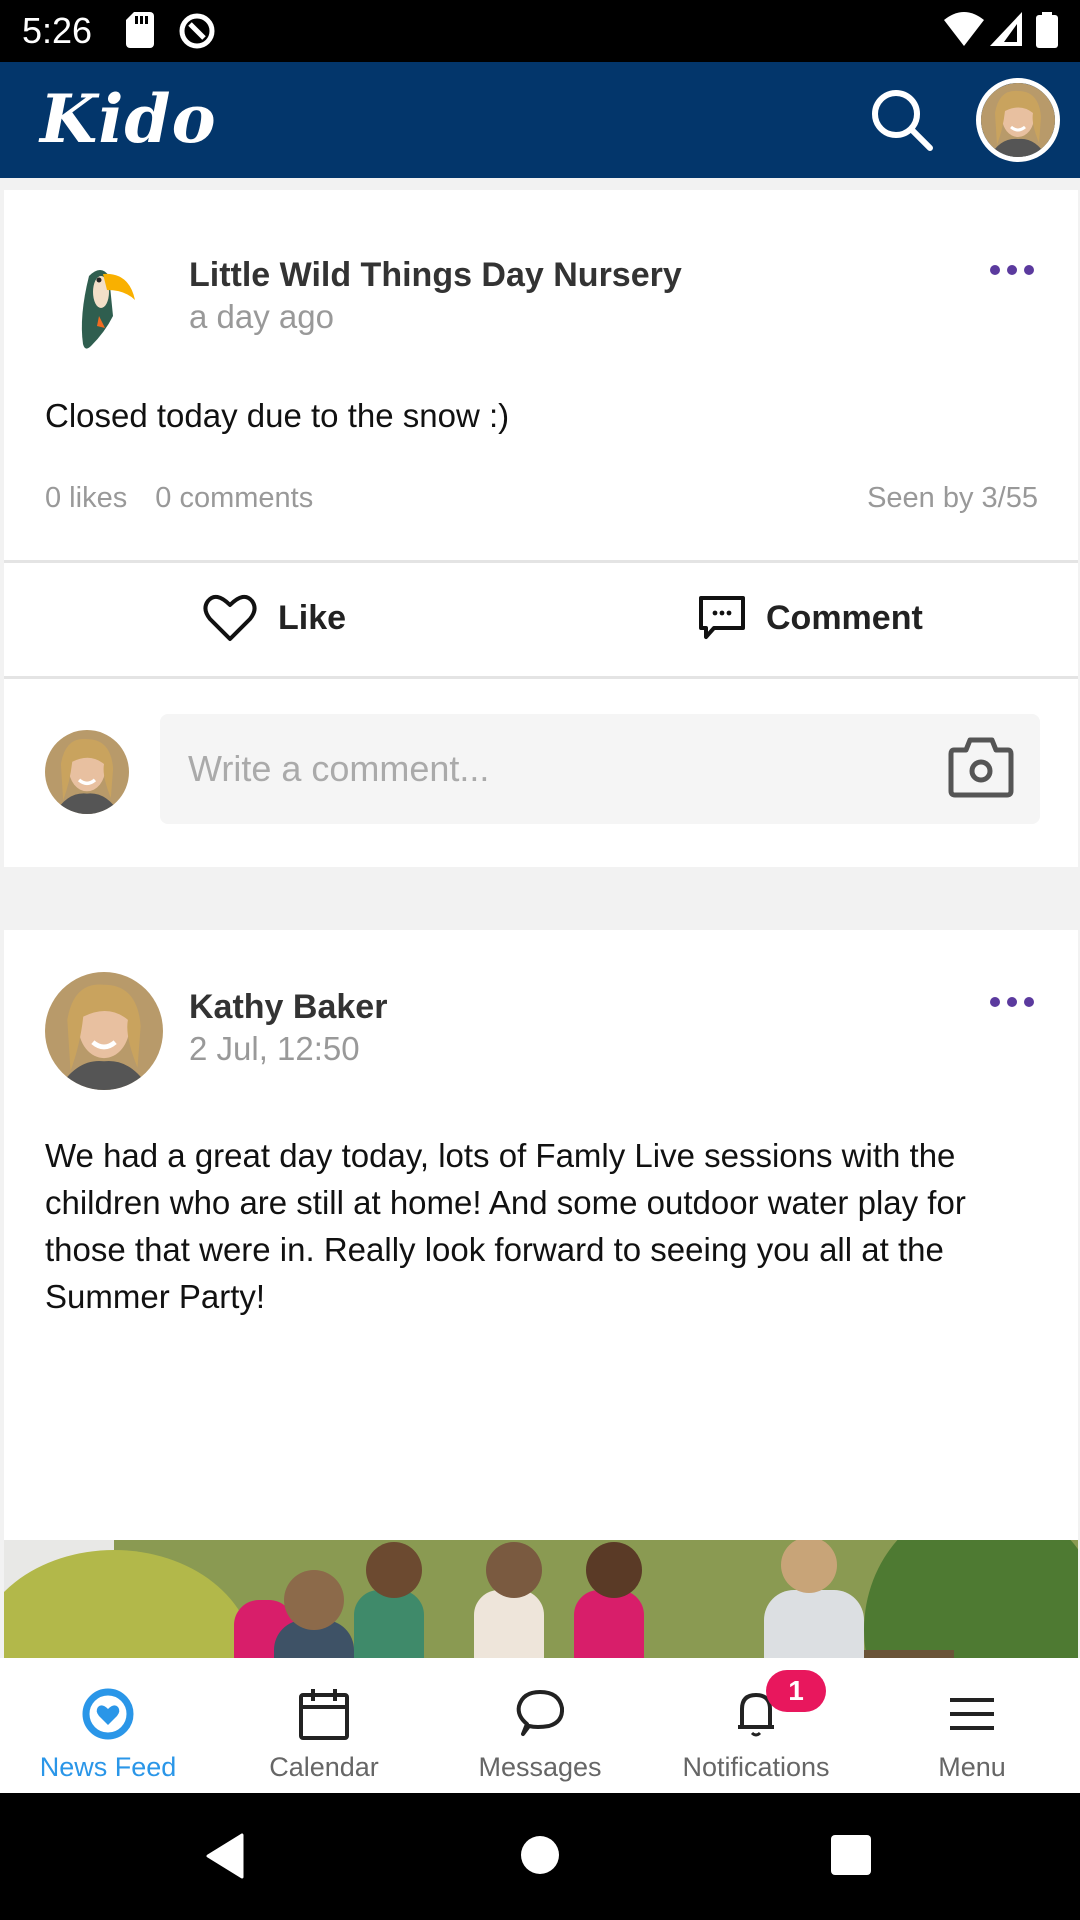 This screenshot has width=1080, height=1920. What do you see at coordinates (108, 1767) in the screenshot?
I see `nav-label: News Feed` at bounding box center [108, 1767].